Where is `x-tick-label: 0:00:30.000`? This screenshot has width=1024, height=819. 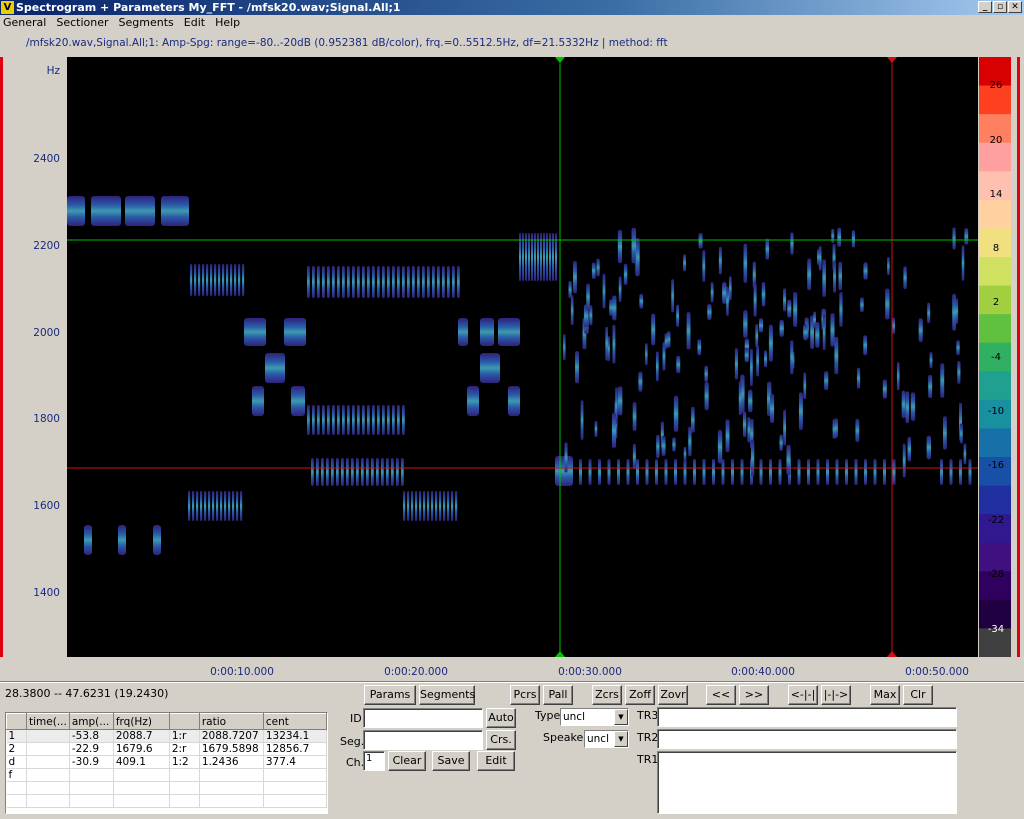 x-tick-label: 0:00:30.000 is located at coordinates (590, 672).